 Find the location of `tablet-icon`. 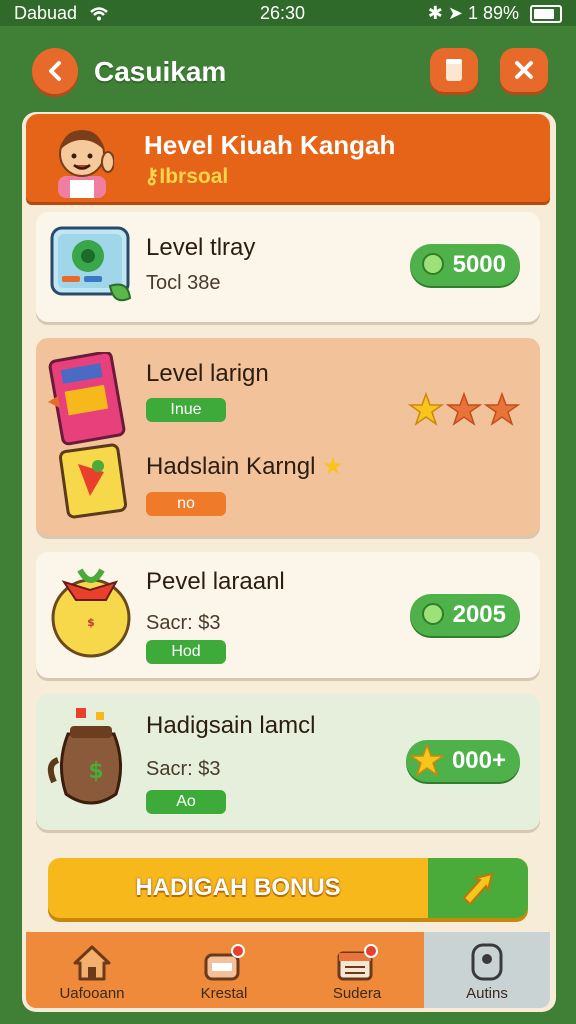

tablet-icon is located at coordinates (91, 264).